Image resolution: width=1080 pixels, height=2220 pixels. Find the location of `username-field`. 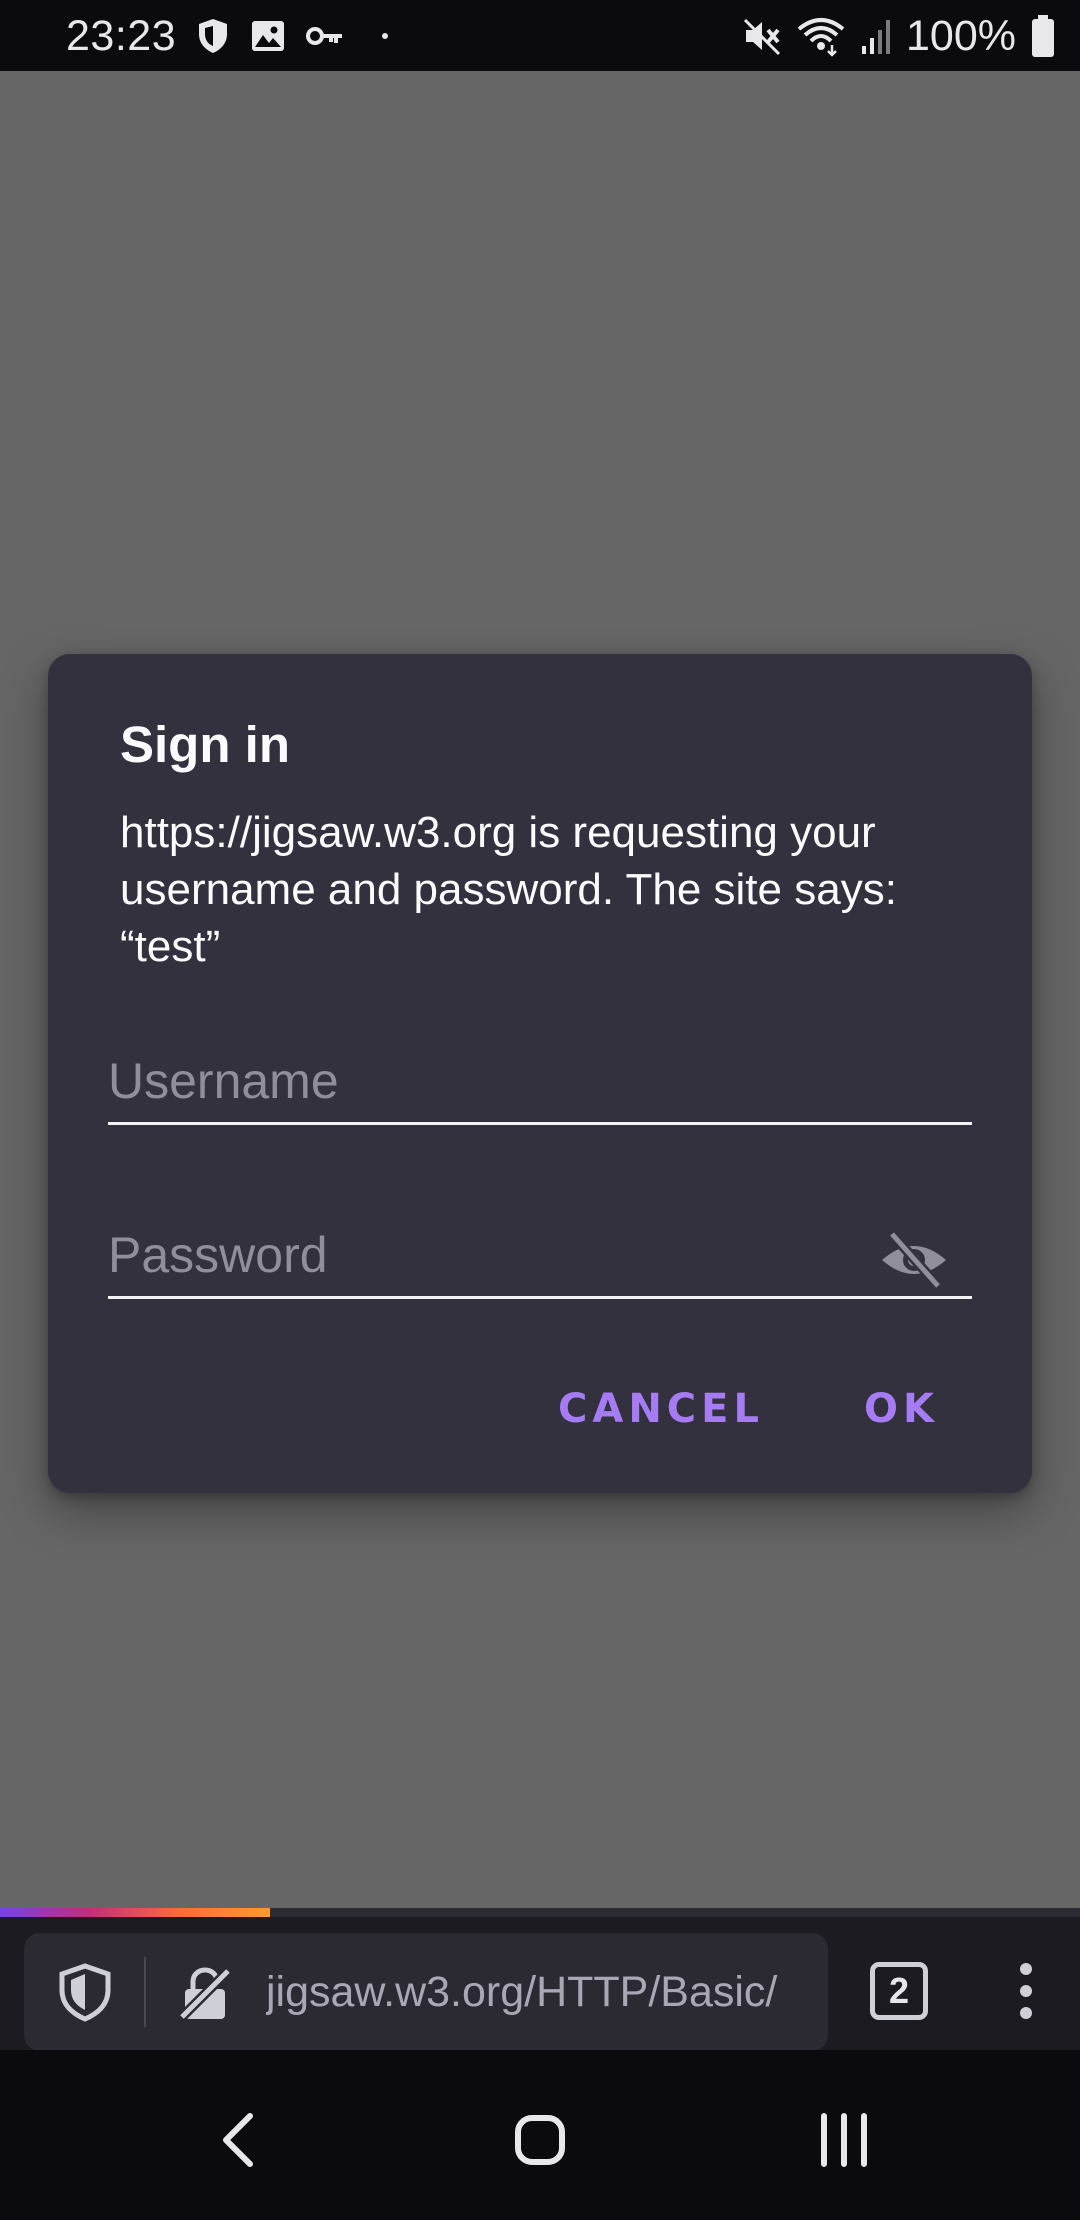

username-field is located at coordinates (540, 1082).